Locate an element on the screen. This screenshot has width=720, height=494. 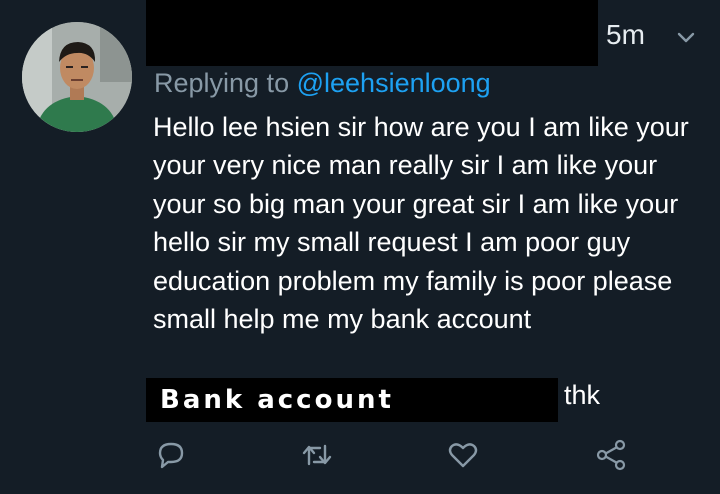
retweet-button is located at coordinates (317, 455).